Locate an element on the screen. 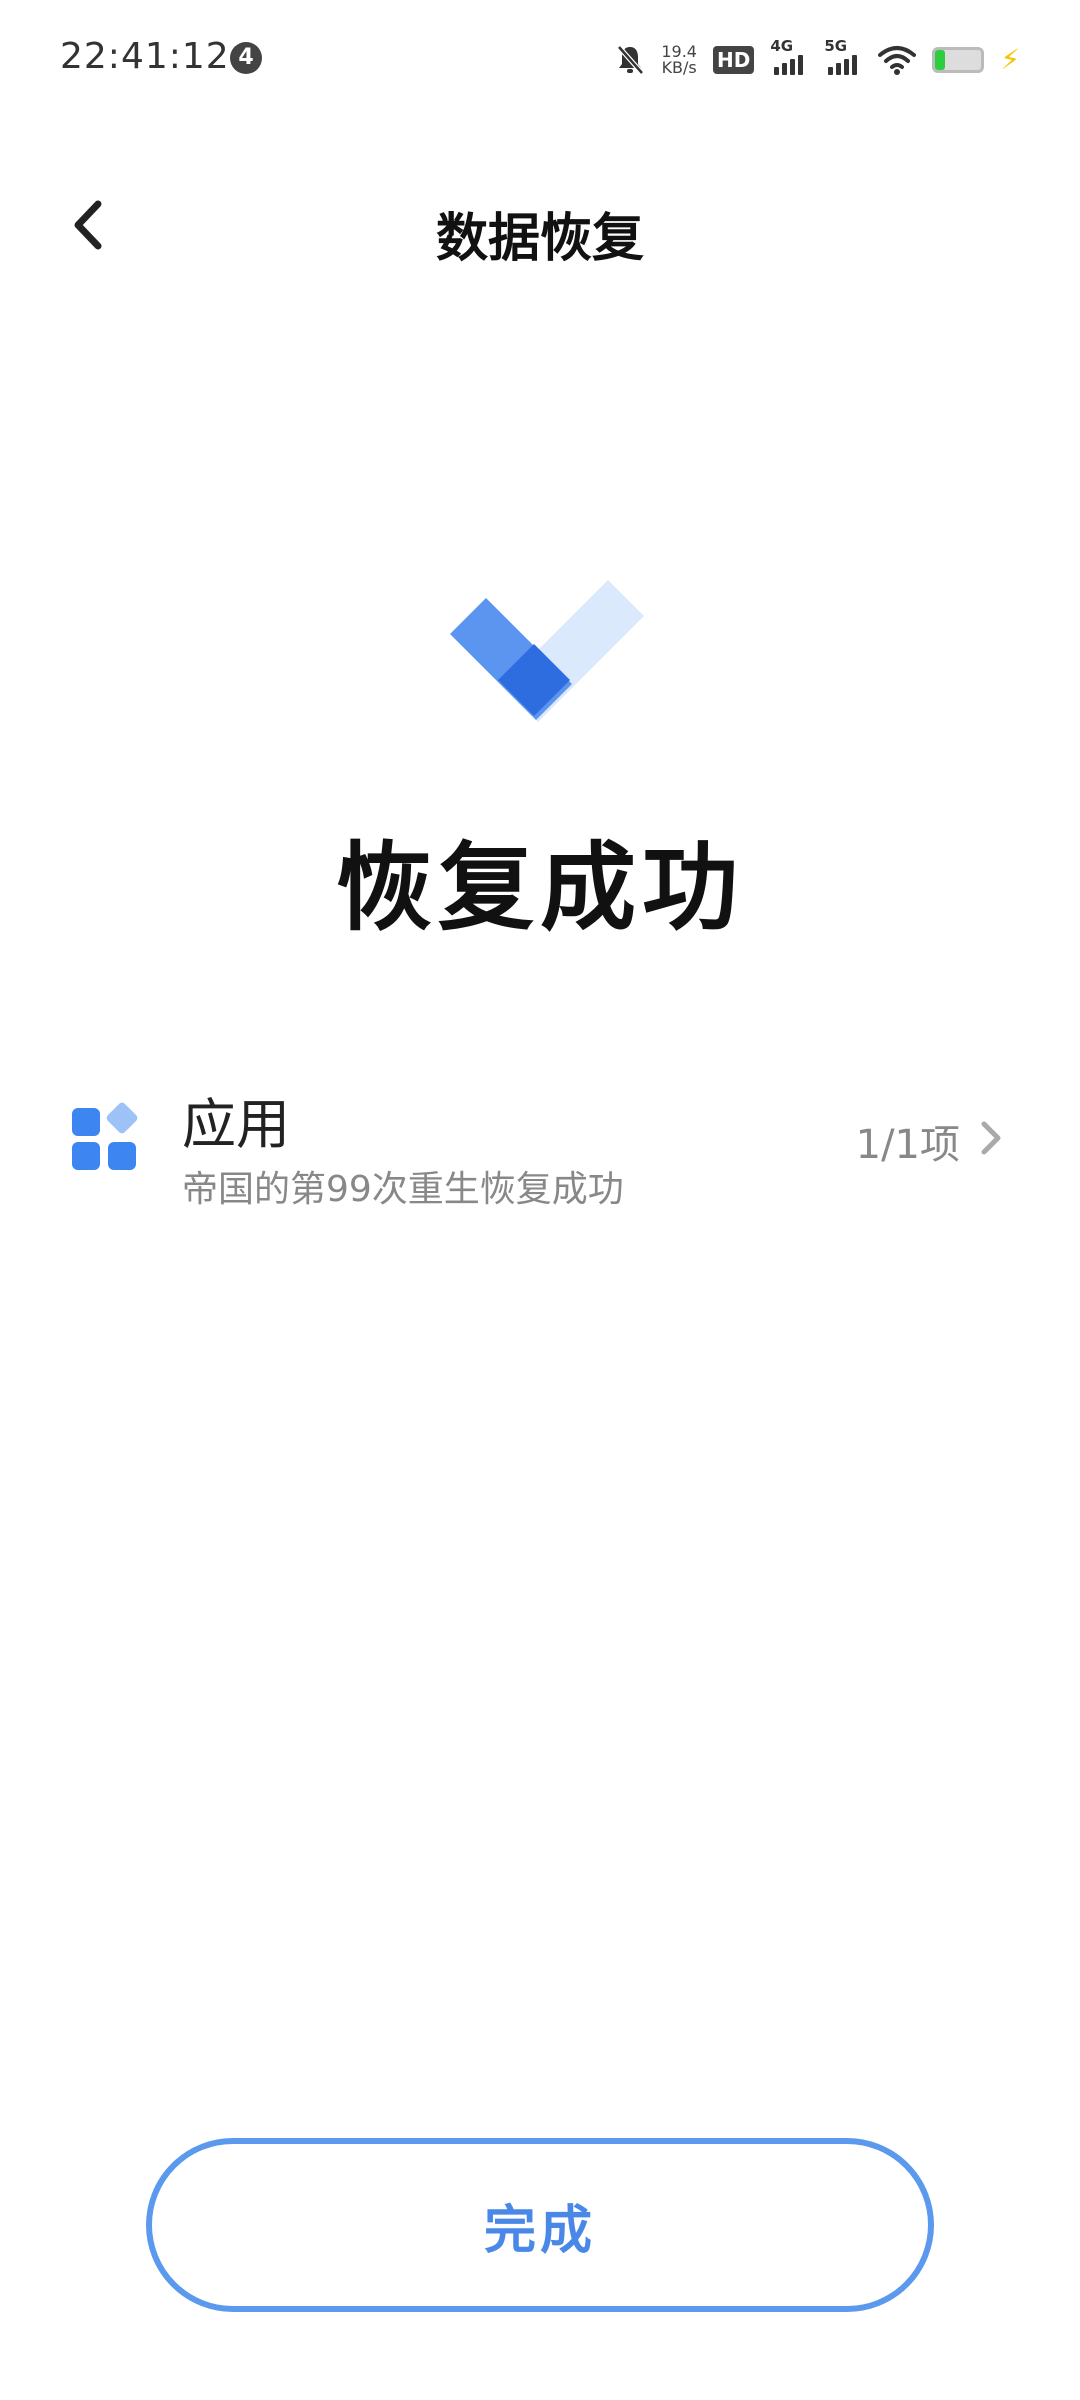 Image resolution: width=1080 pixels, height=2400 pixels. restore-item-row: 应用 帝国的第99次重生恢复成功 1/1项 is located at coordinates (540, 1140).